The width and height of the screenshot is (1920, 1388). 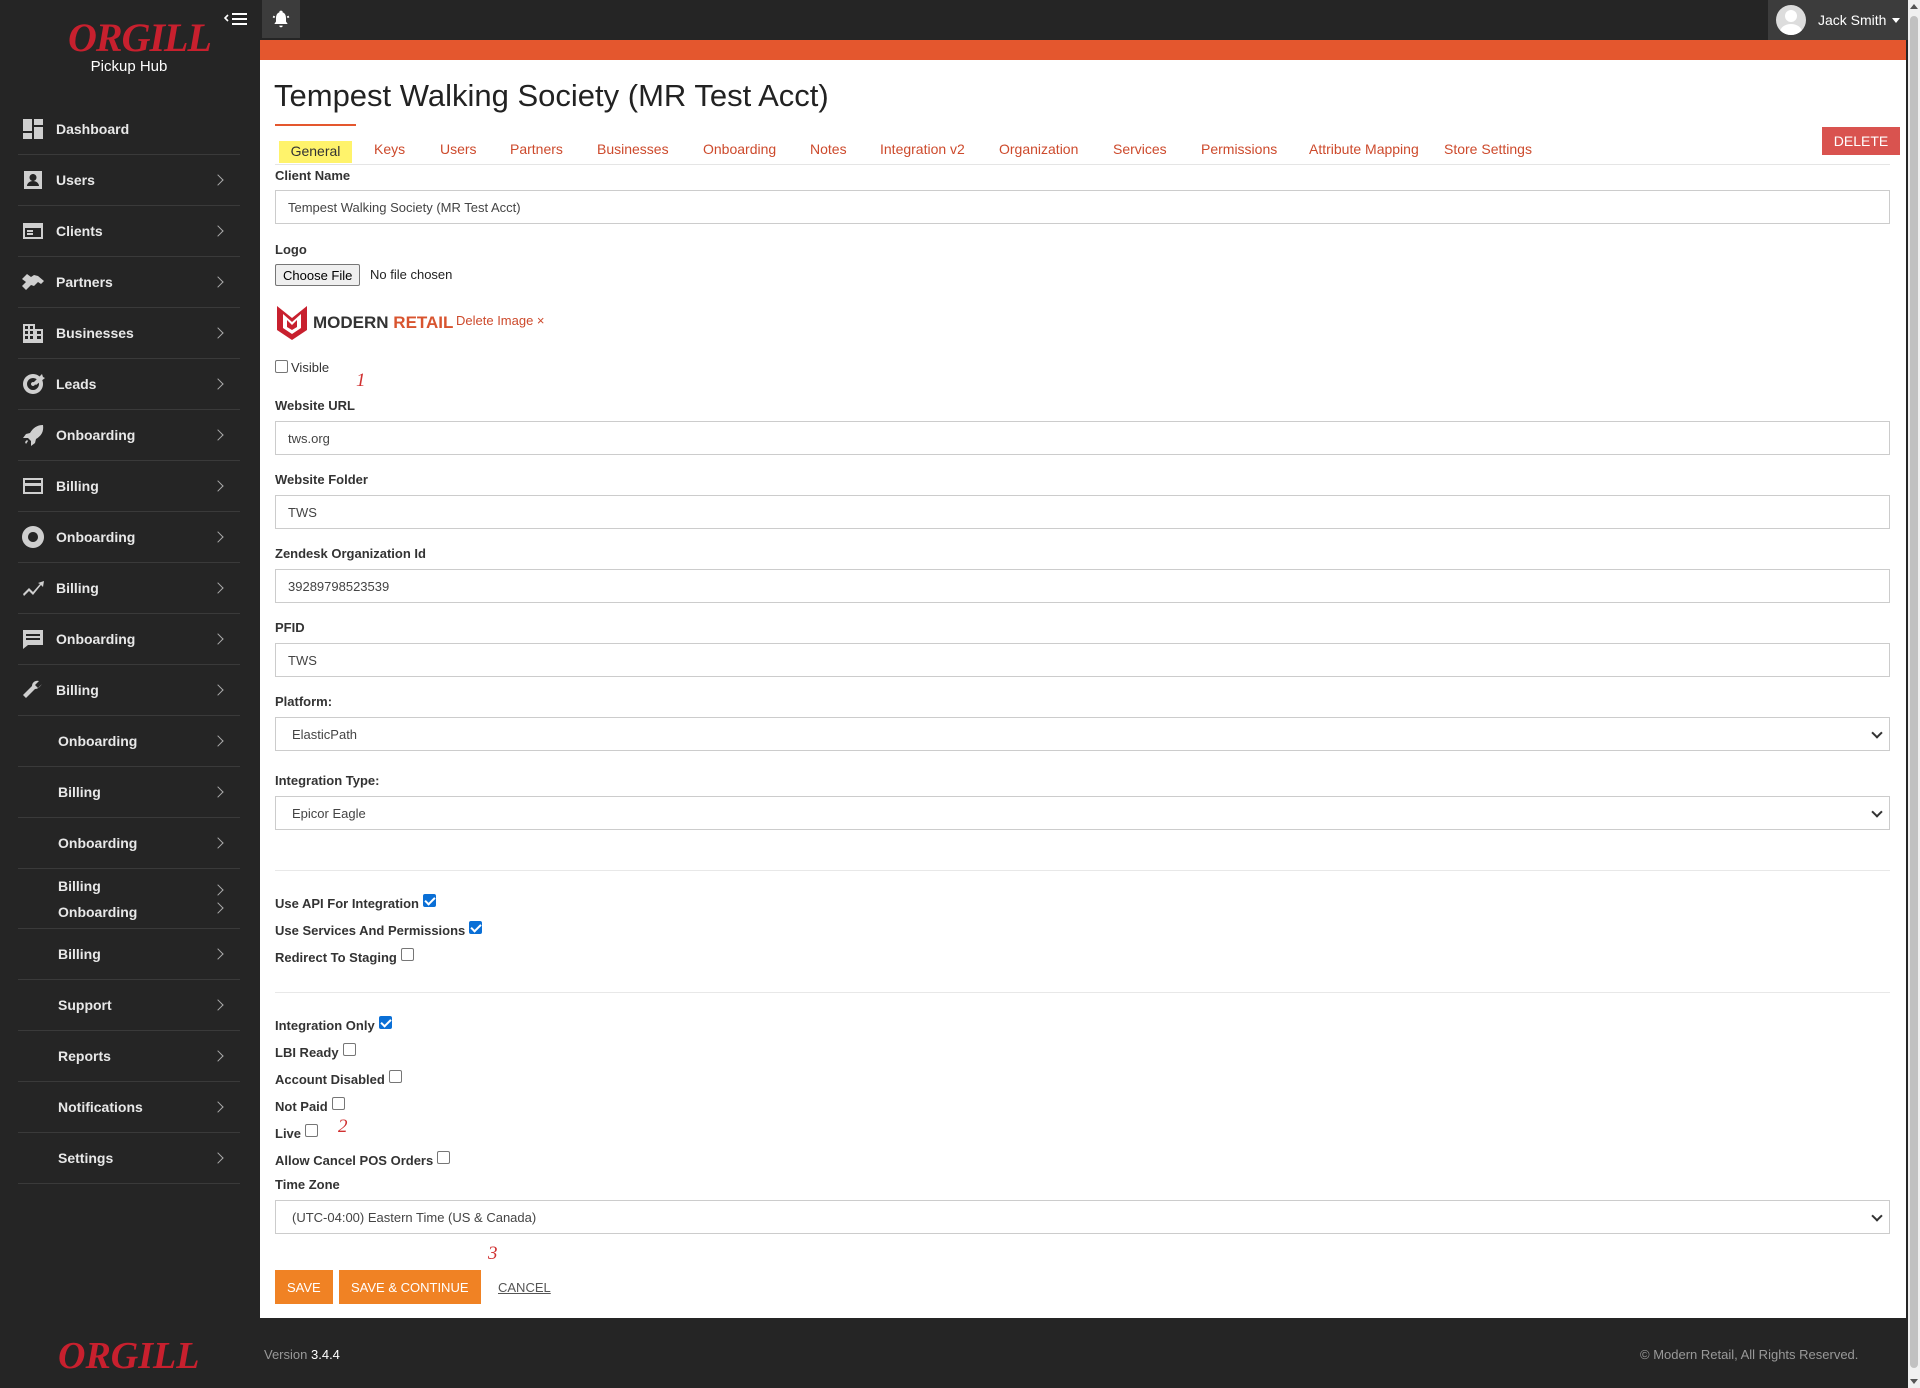 I want to click on sidebar-item-label: Clients, so click(x=79, y=231).